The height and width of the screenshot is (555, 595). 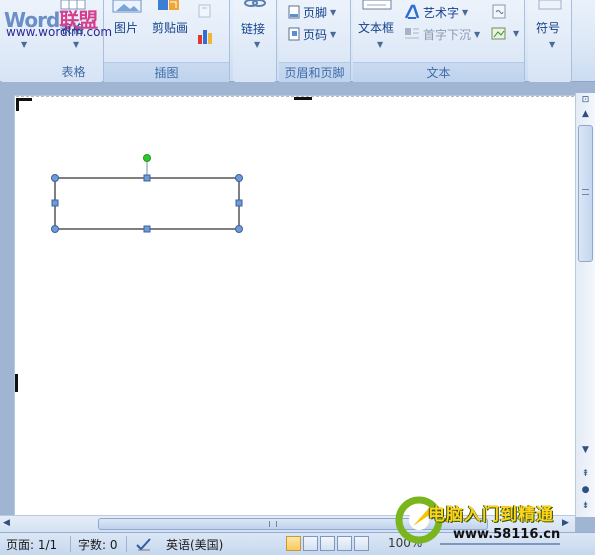 I want to click on logo-url: www.wordlm.com, so click(x=59, y=32).